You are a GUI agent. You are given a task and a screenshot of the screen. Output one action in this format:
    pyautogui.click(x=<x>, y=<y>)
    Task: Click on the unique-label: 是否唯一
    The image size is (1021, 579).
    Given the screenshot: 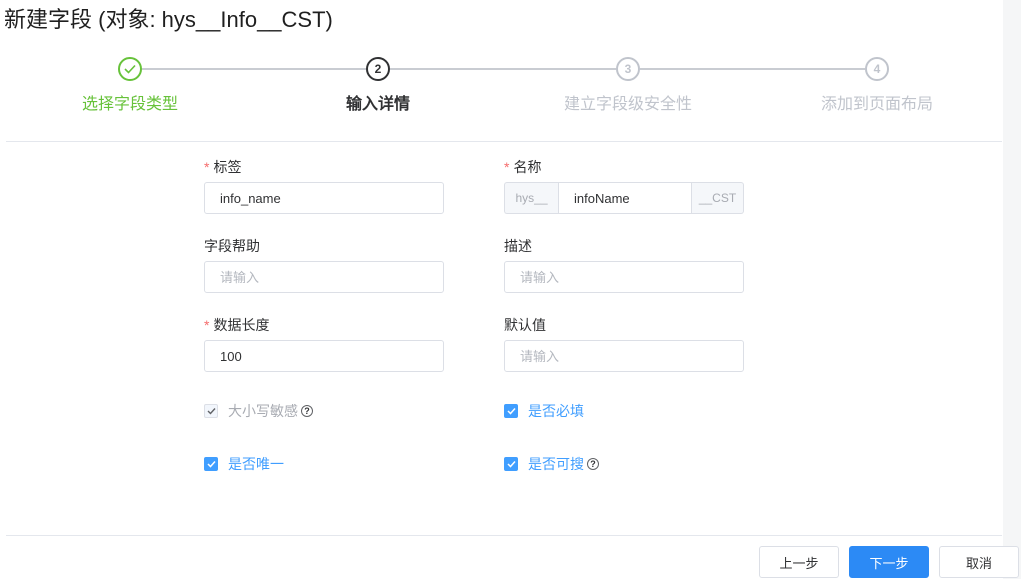 What is the action you would take?
    pyautogui.click(x=256, y=464)
    